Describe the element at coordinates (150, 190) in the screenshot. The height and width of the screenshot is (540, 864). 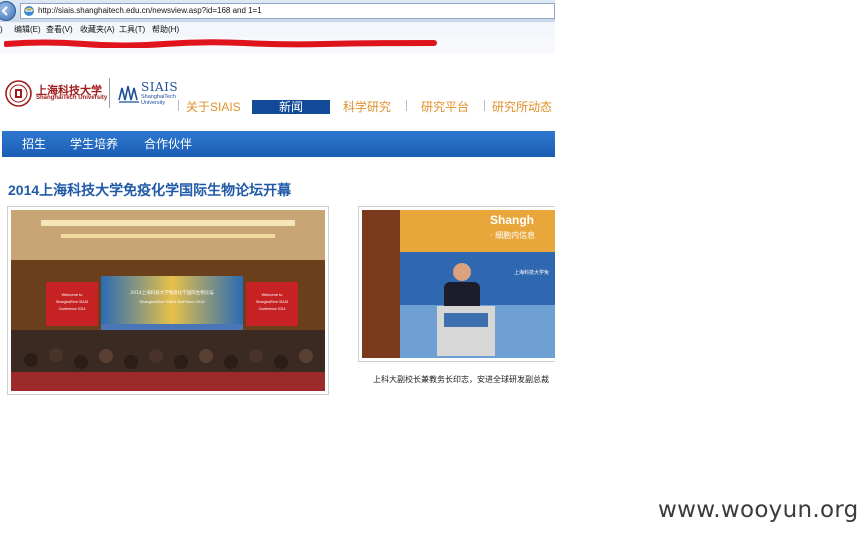
I see `article-title: 2014上海科技大学免疫化学国际生物论坛开幕` at that location.